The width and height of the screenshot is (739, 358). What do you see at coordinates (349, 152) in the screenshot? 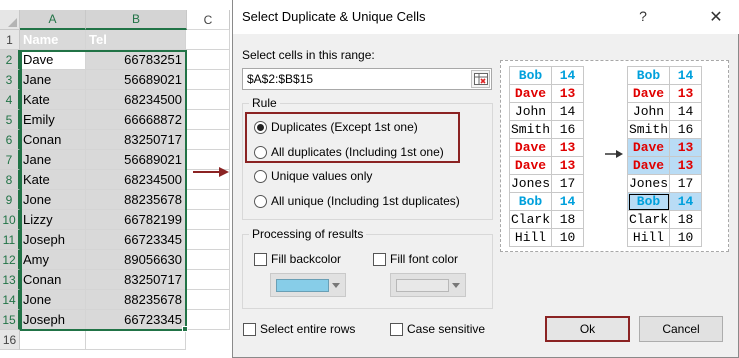
I see `radio-all-duplicates: All duplicates (Including 1st one)` at bounding box center [349, 152].